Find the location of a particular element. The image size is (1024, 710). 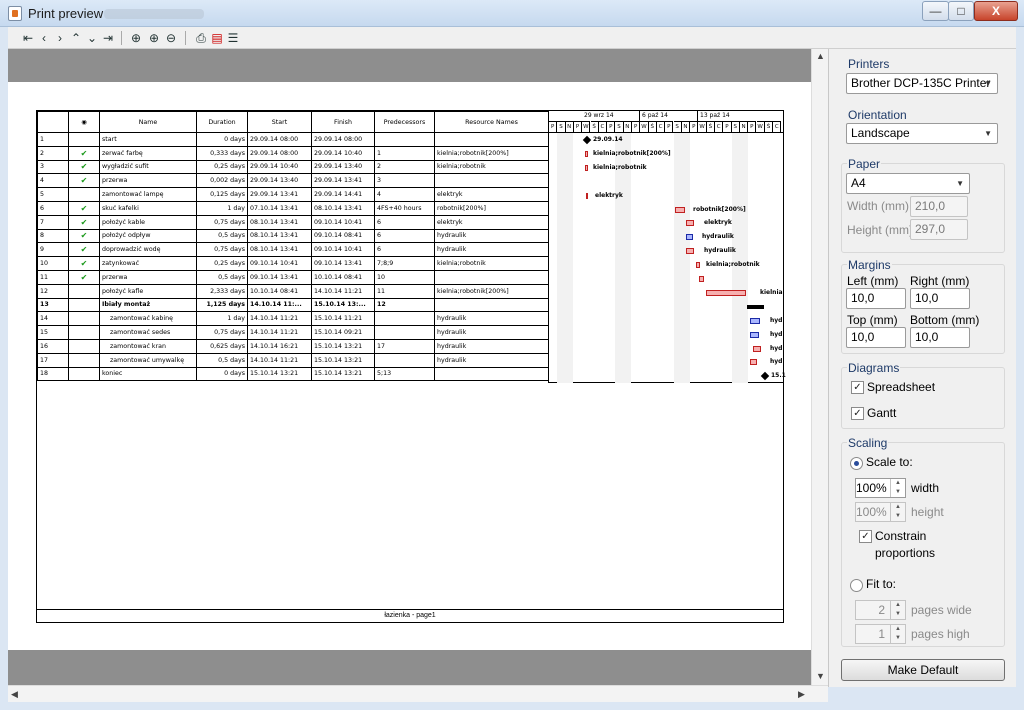

row-start: 29.09.14 10:40 is located at coordinates (279, 167).